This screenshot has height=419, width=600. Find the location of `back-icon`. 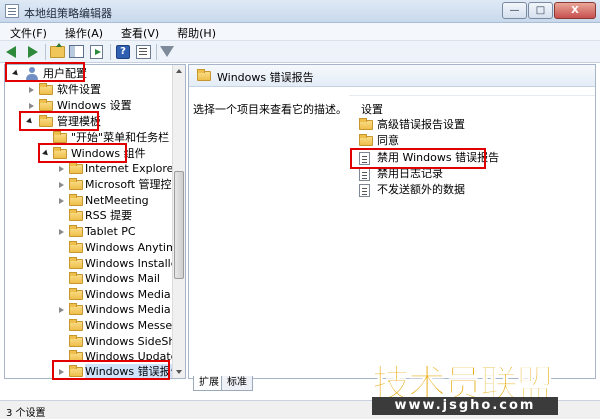

back-icon is located at coordinates (14, 52).